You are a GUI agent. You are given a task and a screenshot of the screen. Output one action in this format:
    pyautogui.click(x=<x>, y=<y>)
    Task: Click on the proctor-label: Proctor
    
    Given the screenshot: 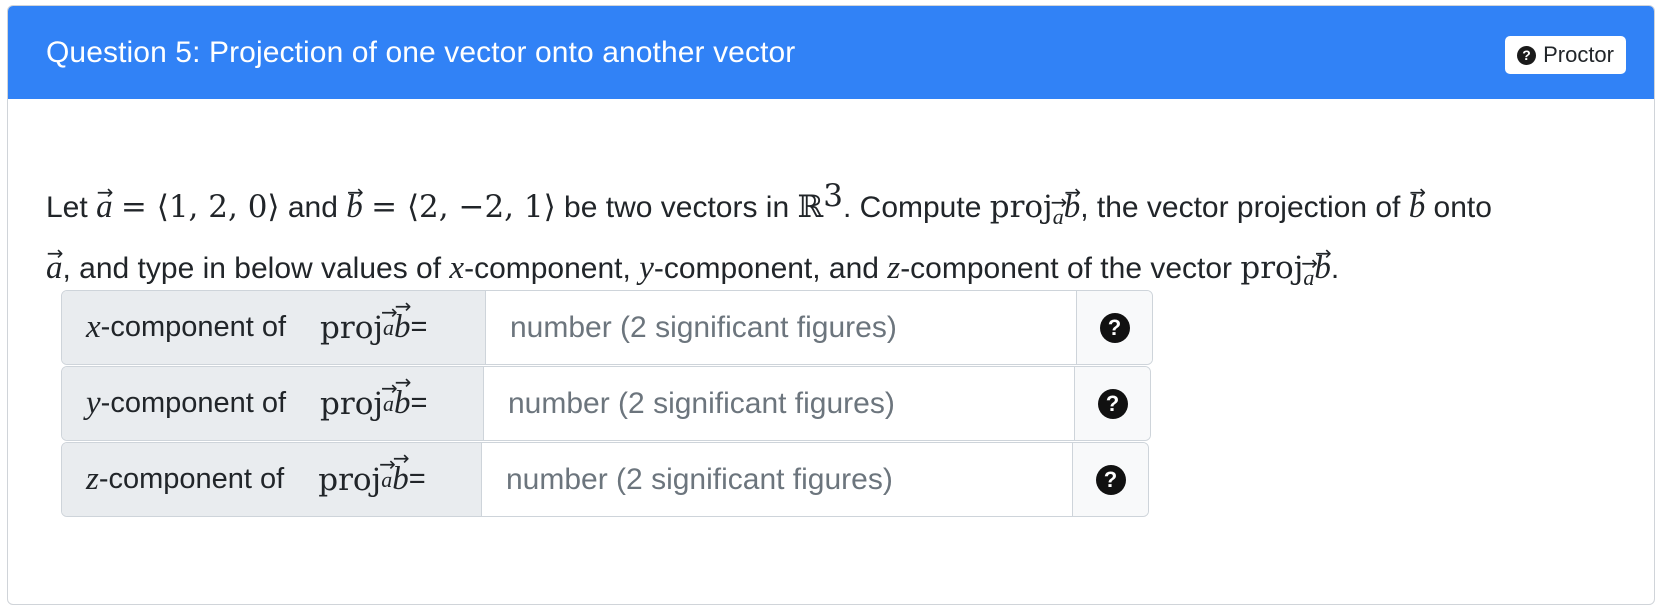 What is the action you would take?
    pyautogui.click(x=1578, y=54)
    